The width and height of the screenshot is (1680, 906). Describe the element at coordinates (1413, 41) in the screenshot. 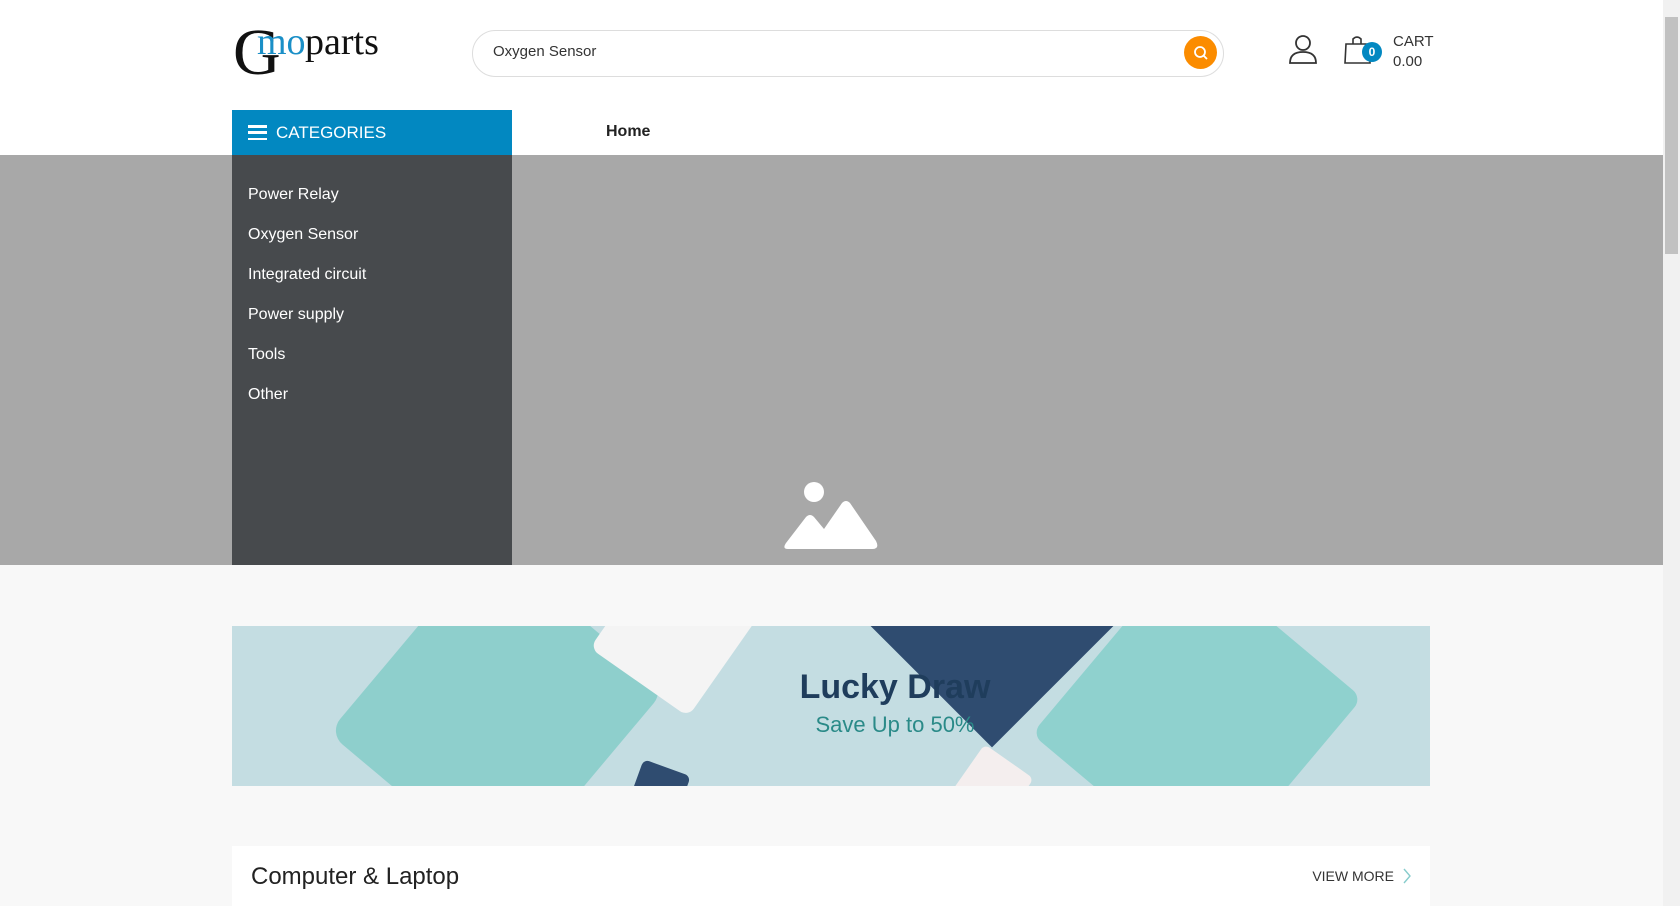

I see `cart-label: CART` at that location.